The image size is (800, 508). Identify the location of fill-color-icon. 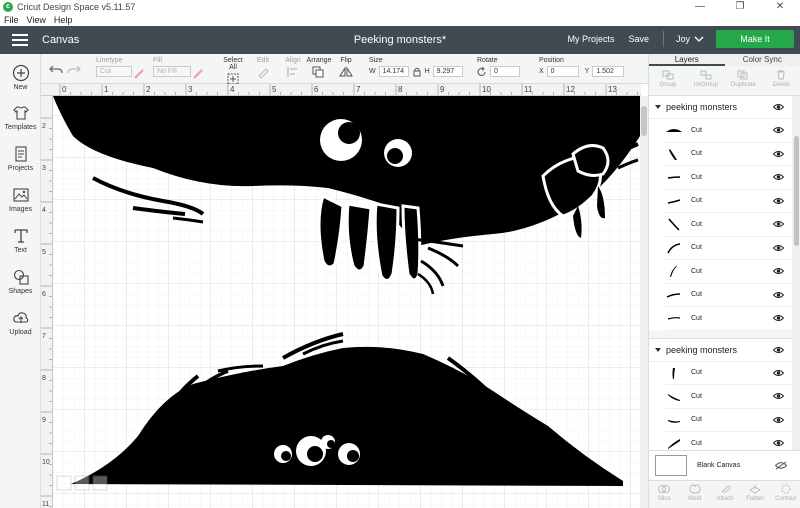
(198, 74).